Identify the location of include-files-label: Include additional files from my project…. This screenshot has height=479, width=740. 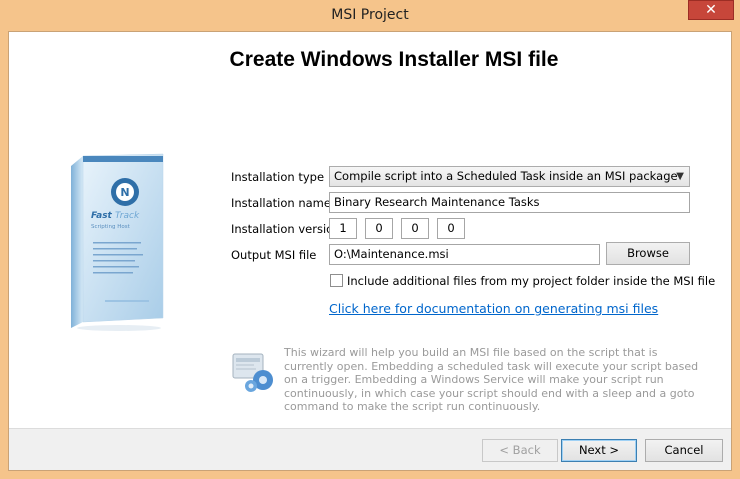
(531, 281).